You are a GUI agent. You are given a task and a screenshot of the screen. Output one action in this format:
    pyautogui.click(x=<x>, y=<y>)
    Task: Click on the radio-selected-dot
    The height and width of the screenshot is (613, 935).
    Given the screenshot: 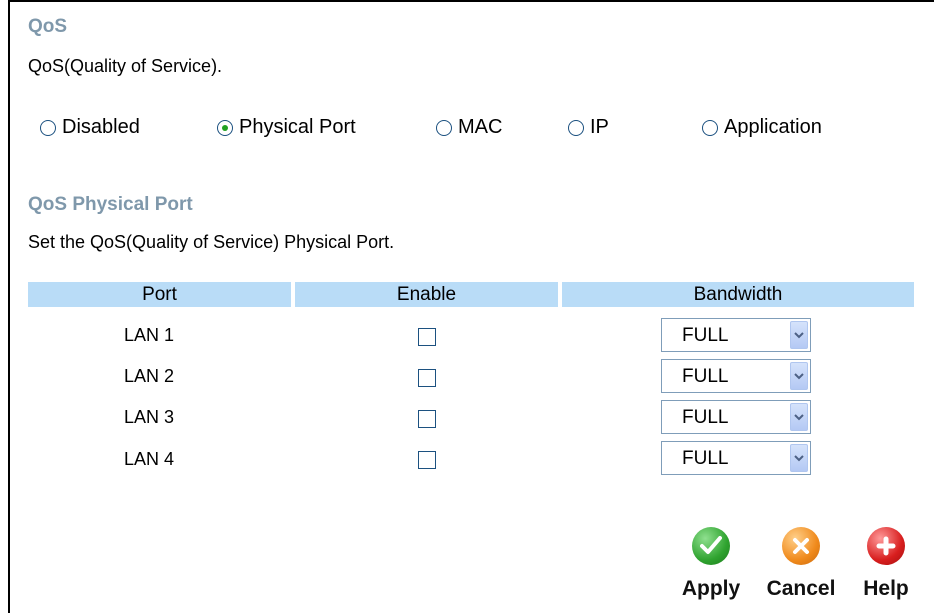 What is the action you would take?
    pyautogui.click(x=225, y=127)
    